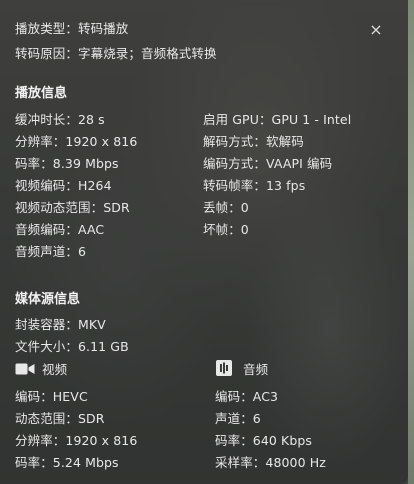 This screenshot has width=414, height=484. What do you see at coordinates (247, 396) in the screenshot?
I see `audio-codec: 编码：AC3` at bounding box center [247, 396].